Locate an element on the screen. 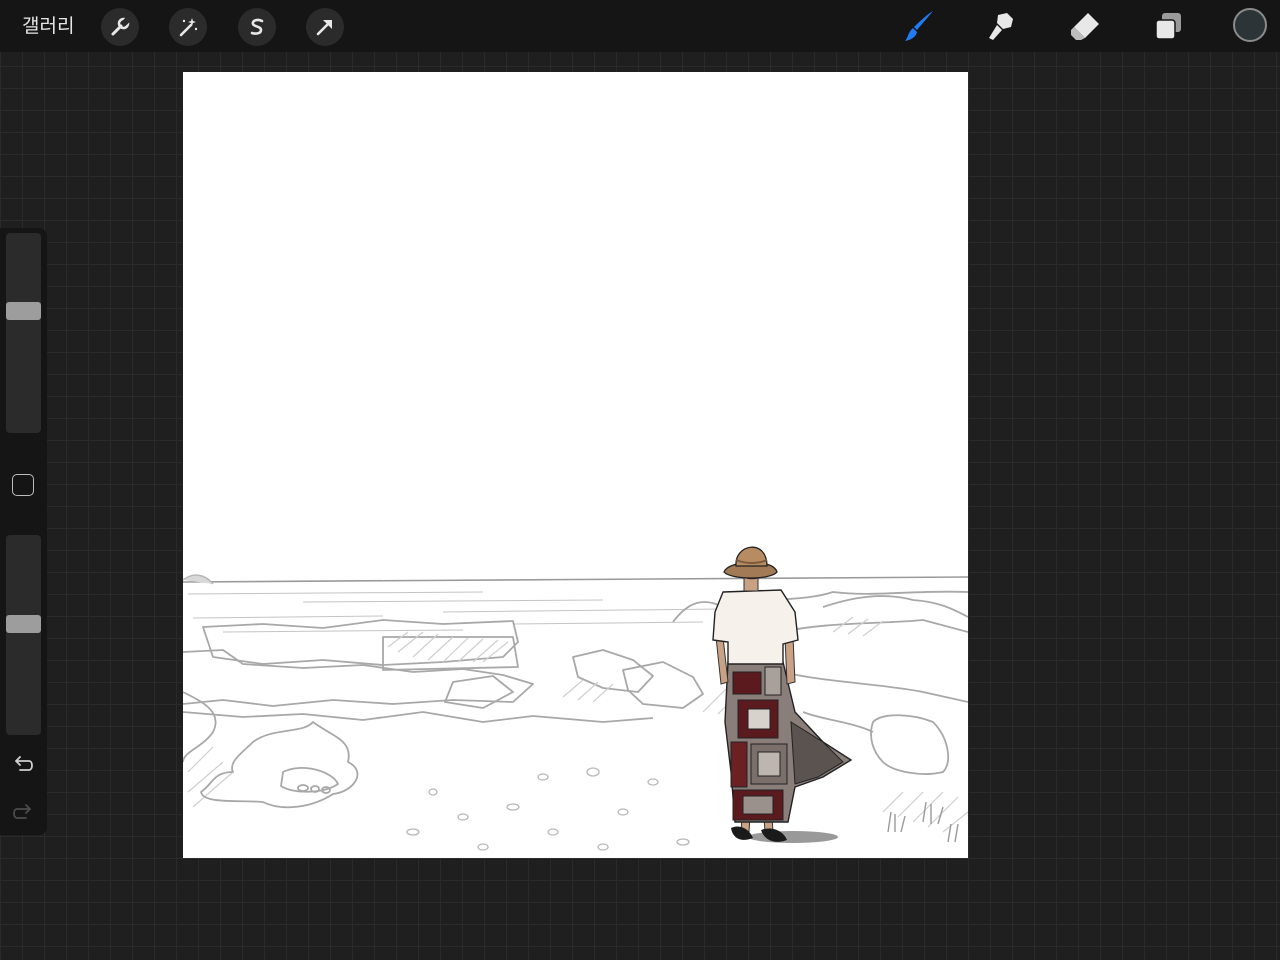 The height and width of the screenshot is (960, 1280). adjustments-wand-button is located at coordinates (188, 27).